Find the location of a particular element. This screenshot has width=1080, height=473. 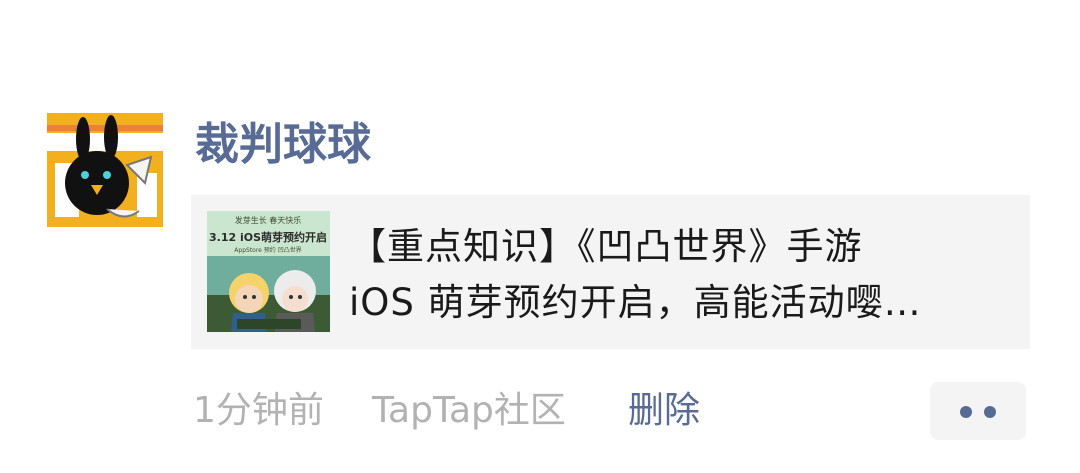

thumbnail-slogan: 发芽生长 春天快乐 is located at coordinates (268, 220).